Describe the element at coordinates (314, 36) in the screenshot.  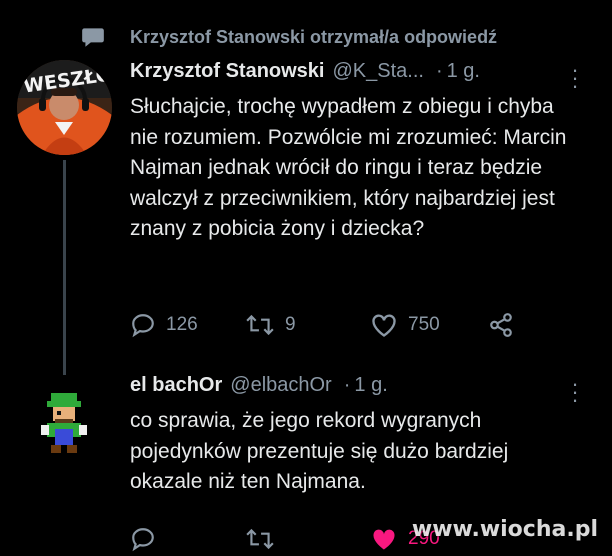
I see `reply-context-text: Krzysztof Stanowski otrzymał/a odpowiedź` at that location.